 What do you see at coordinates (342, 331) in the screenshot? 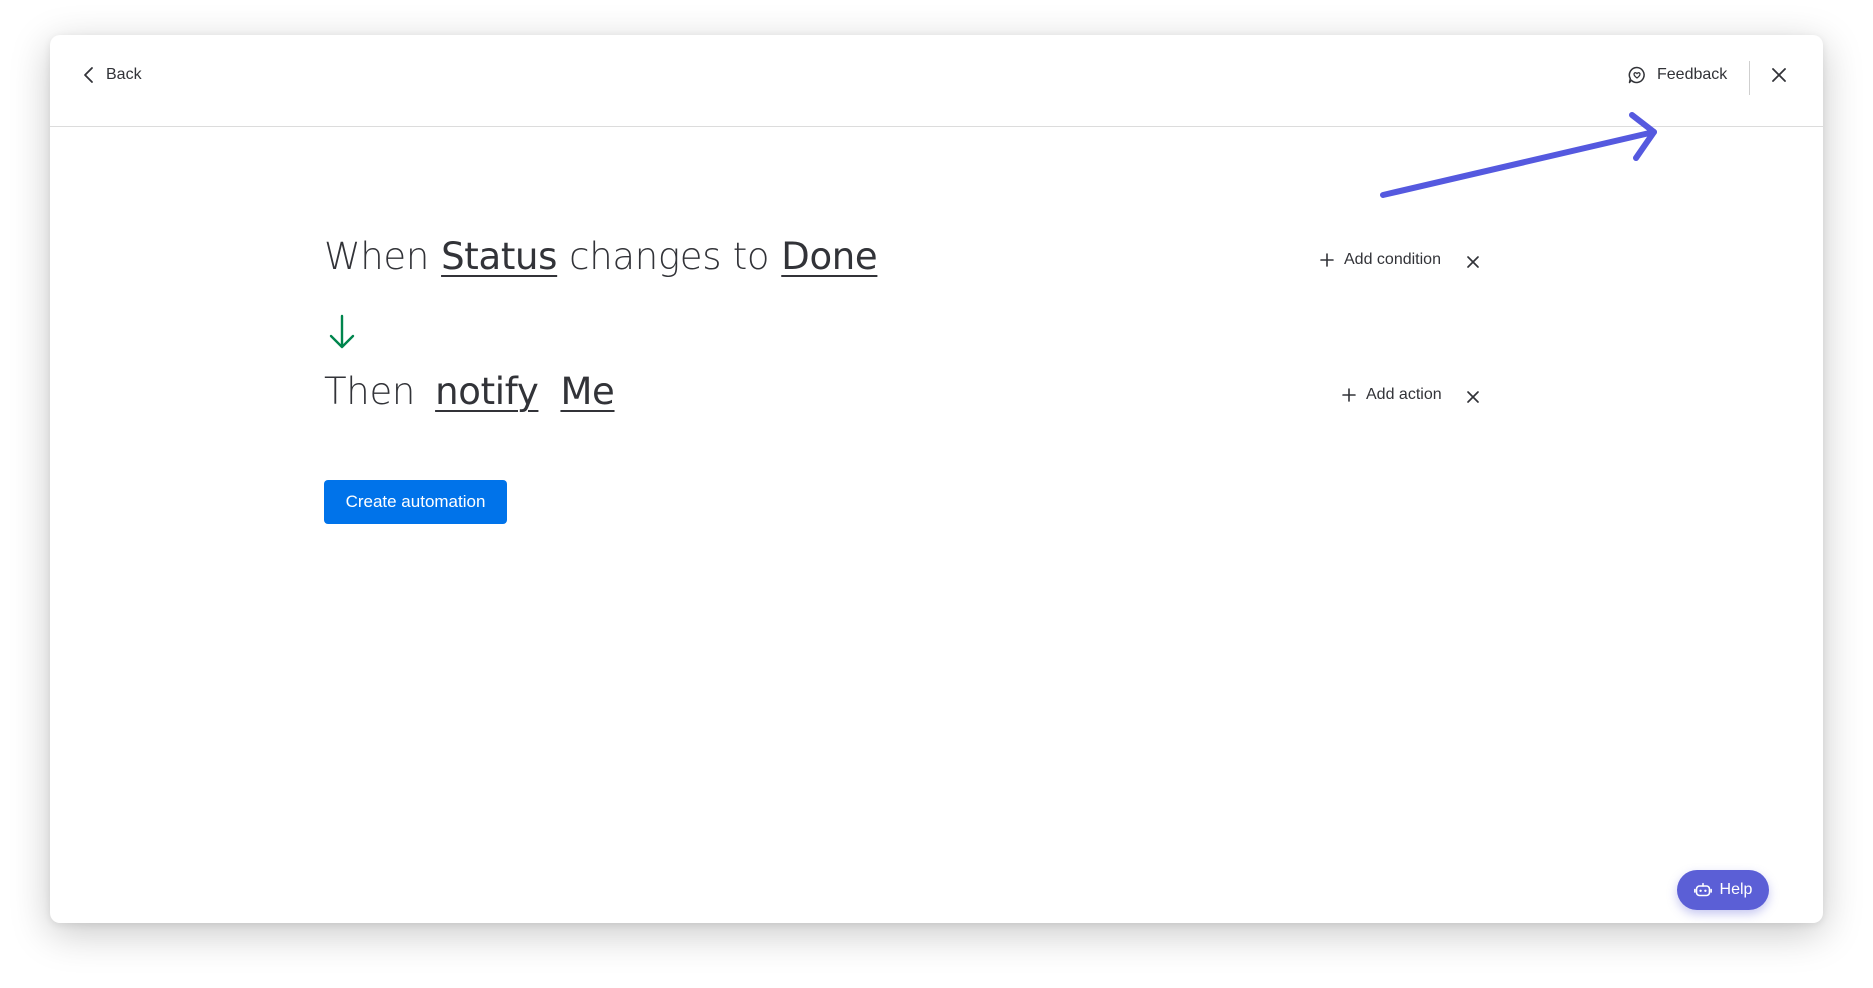
I see `arrow-down-icon` at bounding box center [342, 331].